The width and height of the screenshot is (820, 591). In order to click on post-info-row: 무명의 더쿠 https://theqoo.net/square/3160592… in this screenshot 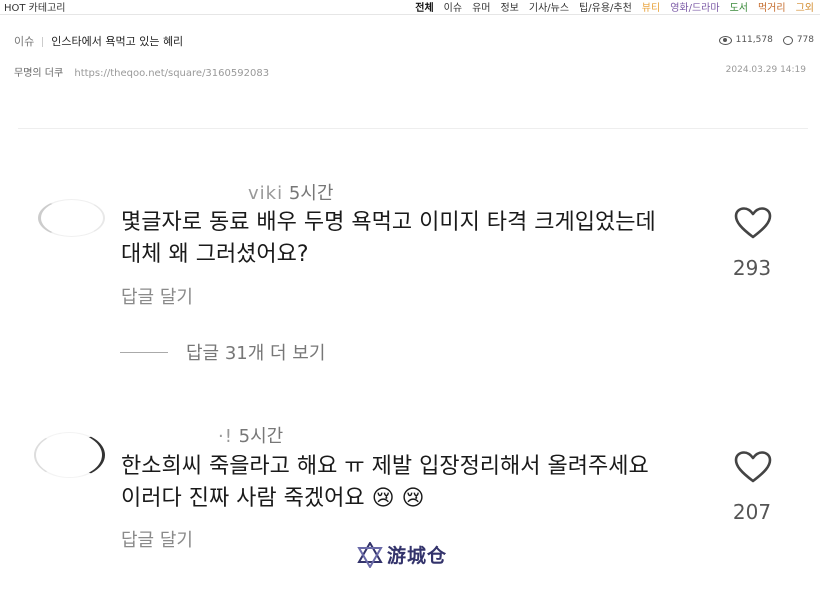, I will do `click(141, 71)`.